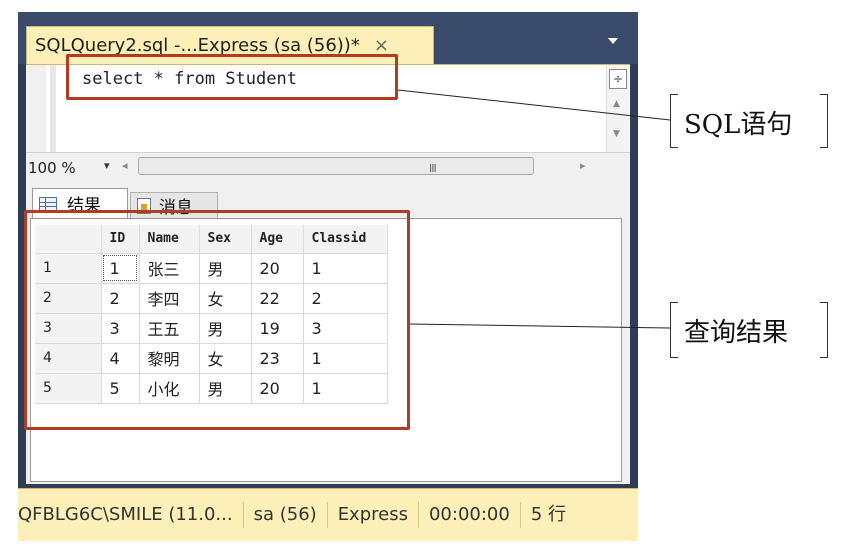  Describe the element at coordinates (674, 330) in the screenshot. I see `result-callout-bracket-left` at that location.